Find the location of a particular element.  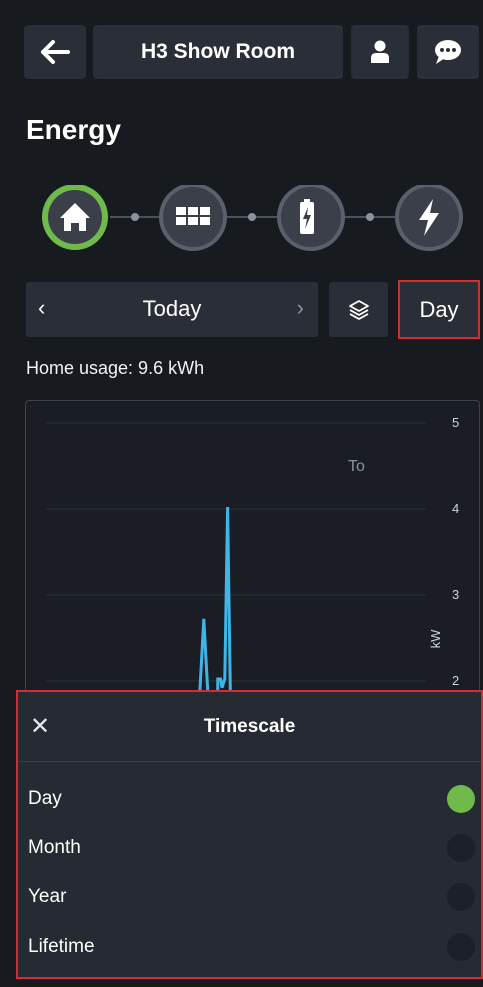

option-label: Day is located at coordinates (45, 798).